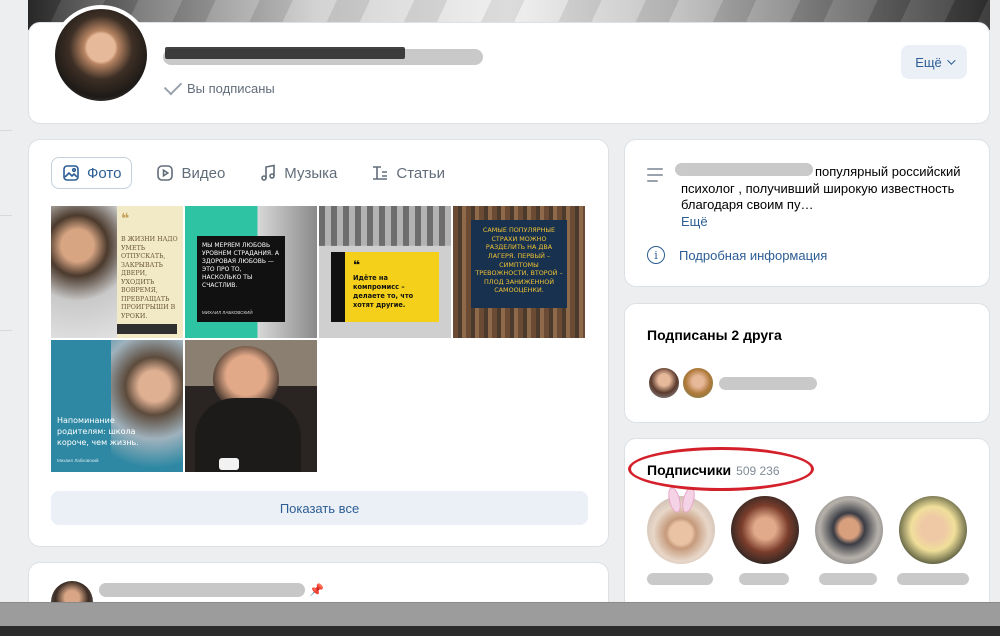  What do you see at coordinates (807, 363) in the screenshot?
I see `friends-section: Подписаны 2 друга` at bounding box center [807, 363].